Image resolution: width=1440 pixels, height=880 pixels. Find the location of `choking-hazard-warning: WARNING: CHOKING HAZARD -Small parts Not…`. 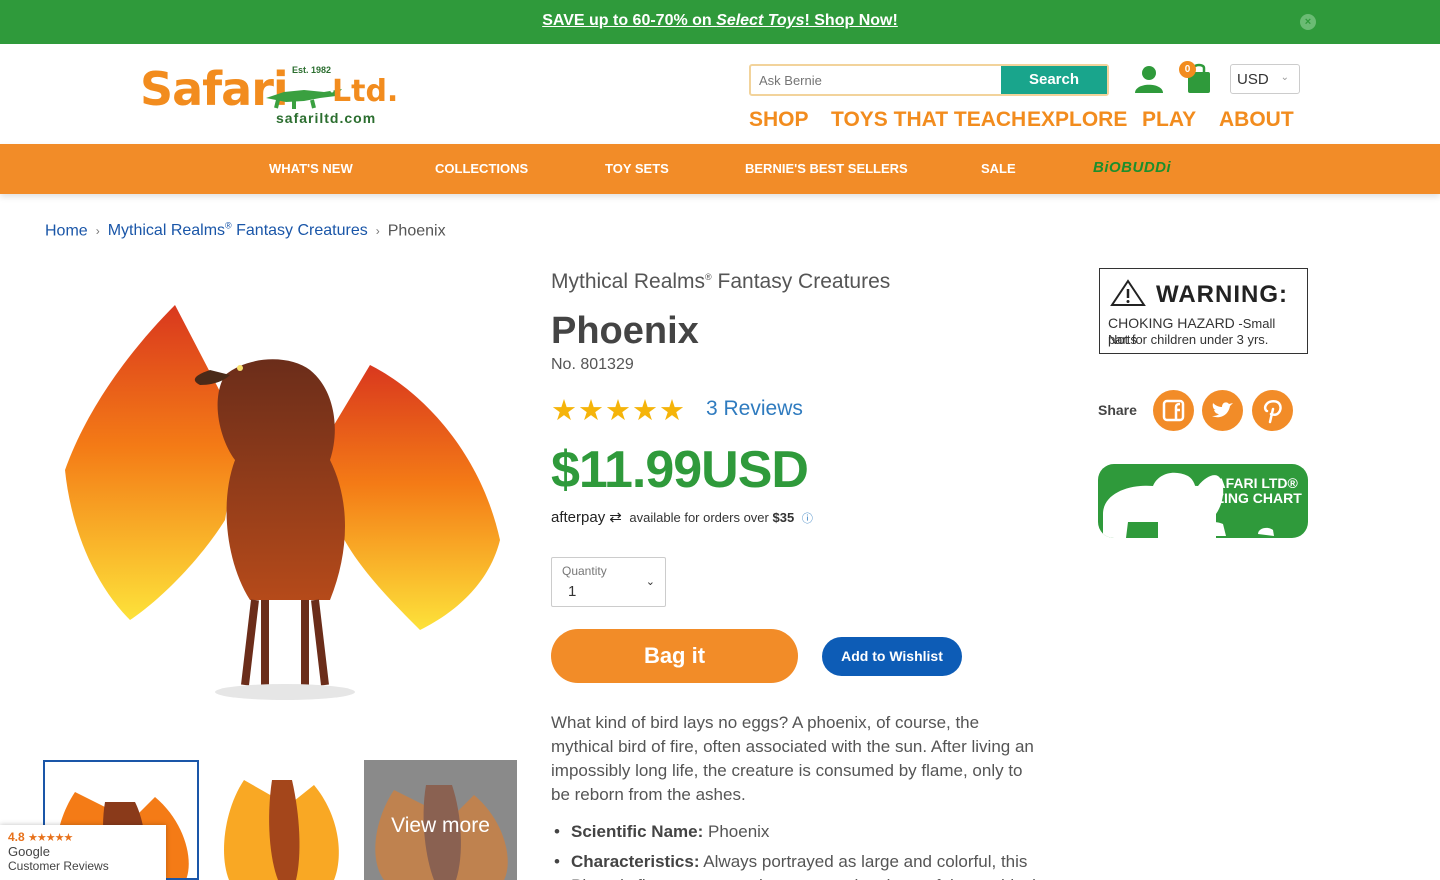

choking-hazard-warning: WARNING: CHOKING HAZARD -Small parts Not… is located at coordinates (1203, 311).